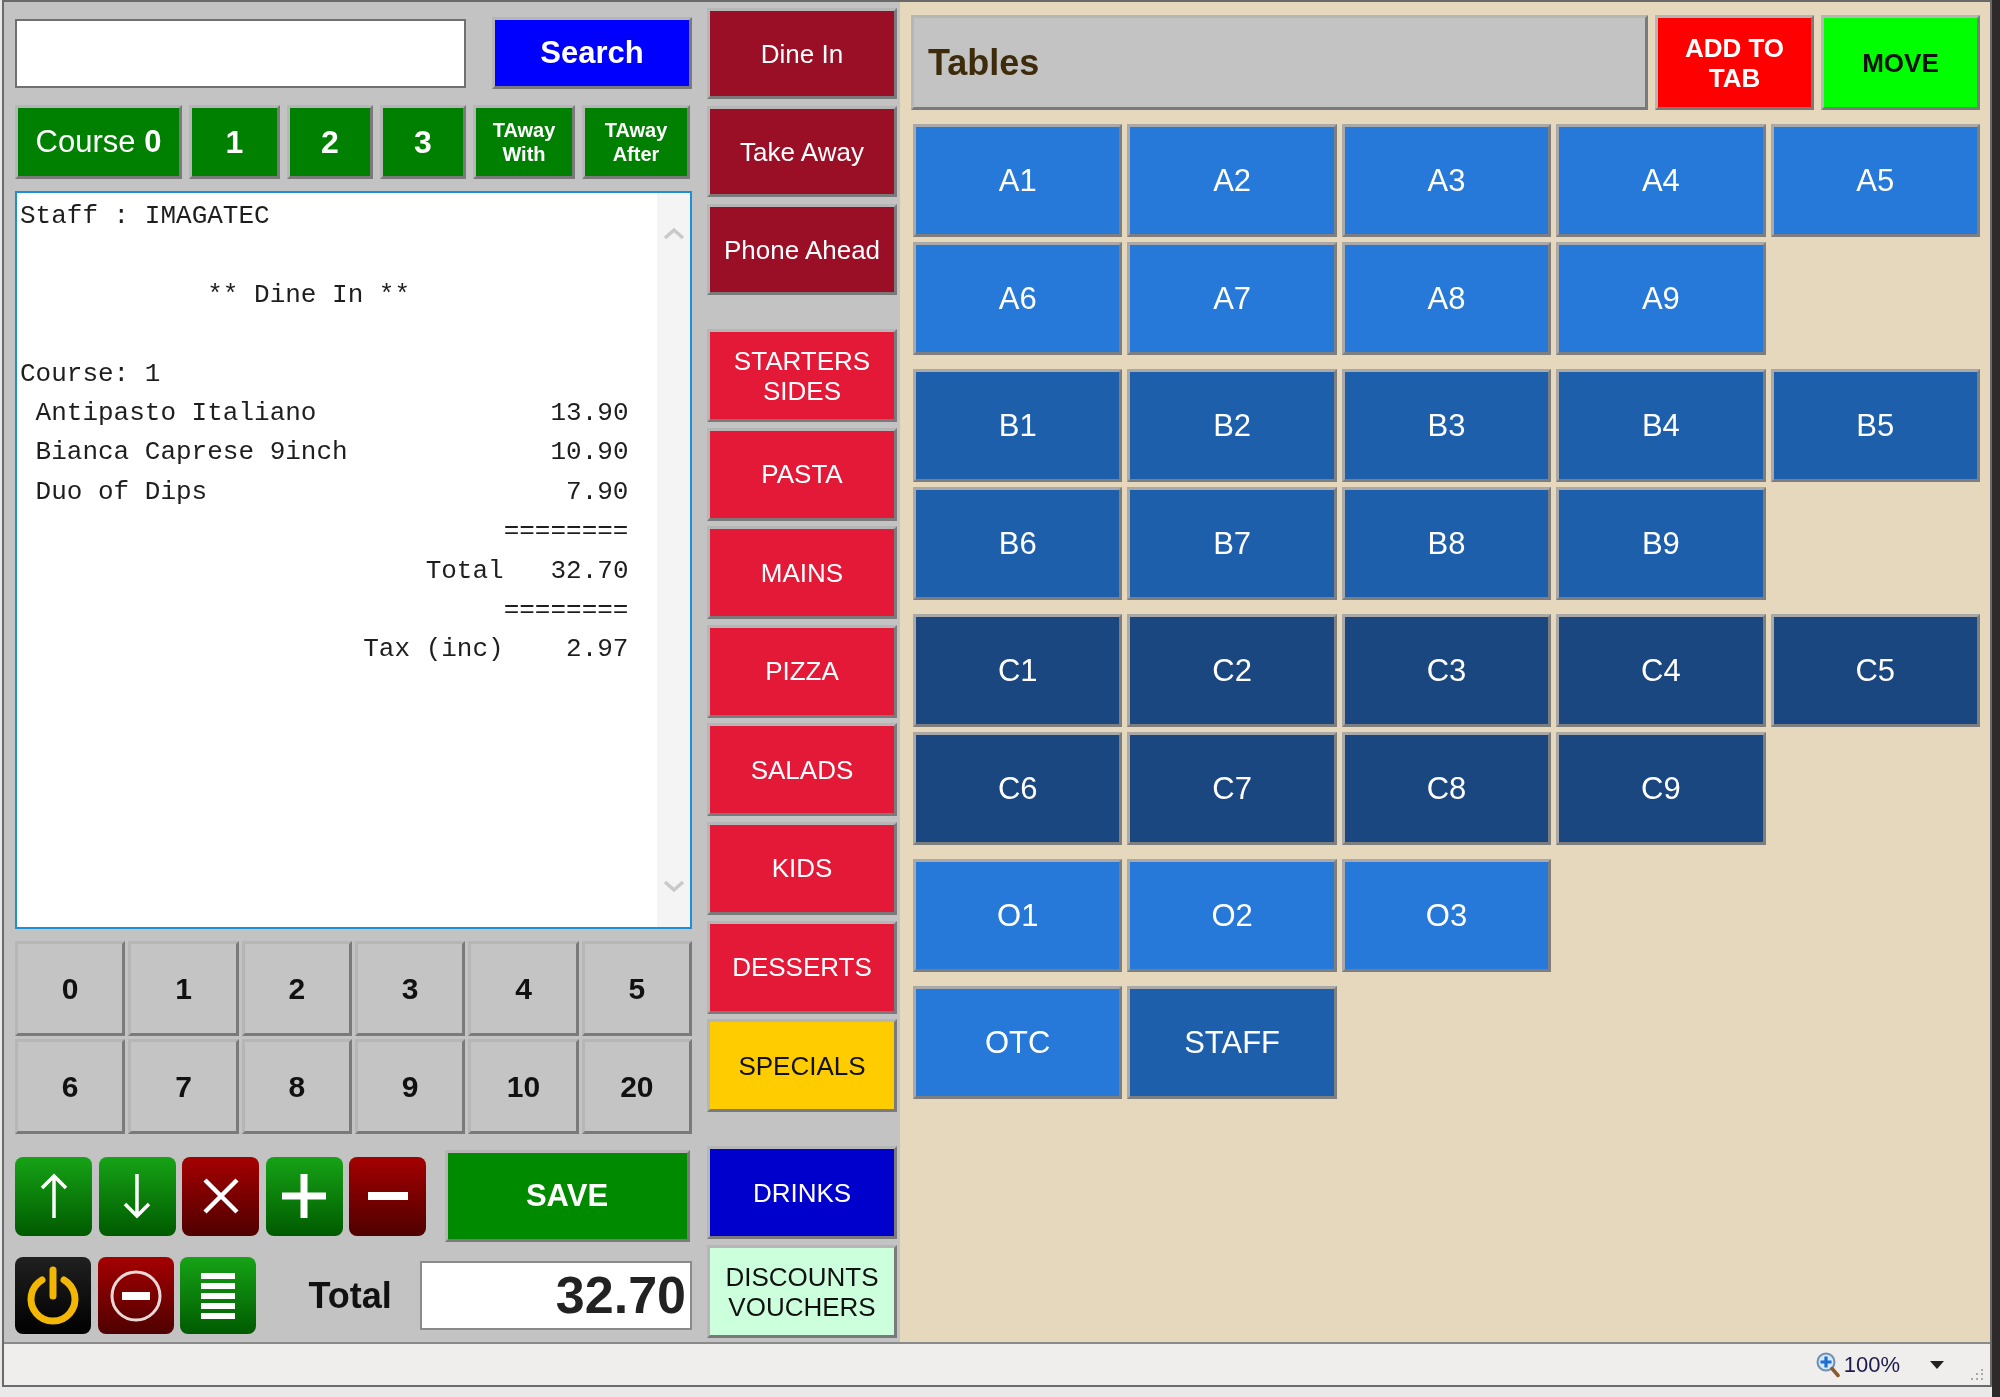 The width and height of the screenshot is (2000, 1397). Describe the element at coordinates (183, 1086) in the screenshot. I see `number-key: 7` at that location.